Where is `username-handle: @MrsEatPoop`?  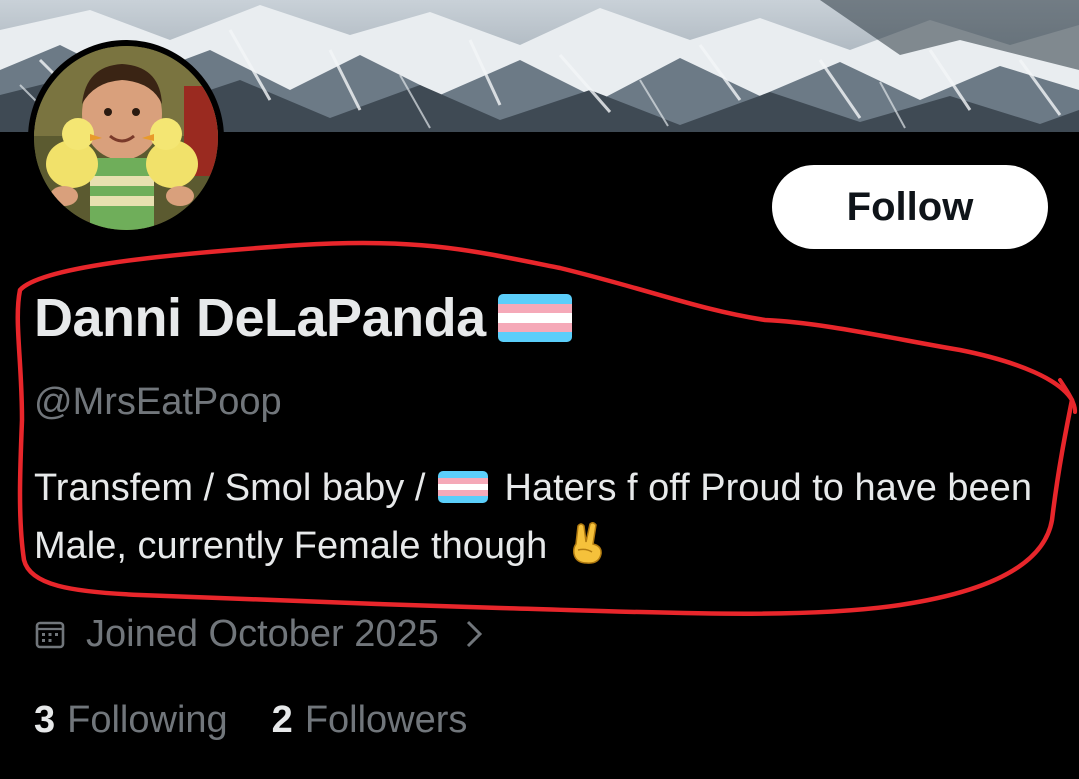
username-handle: @MrsEatPoop is located at coordinates (158, 402).